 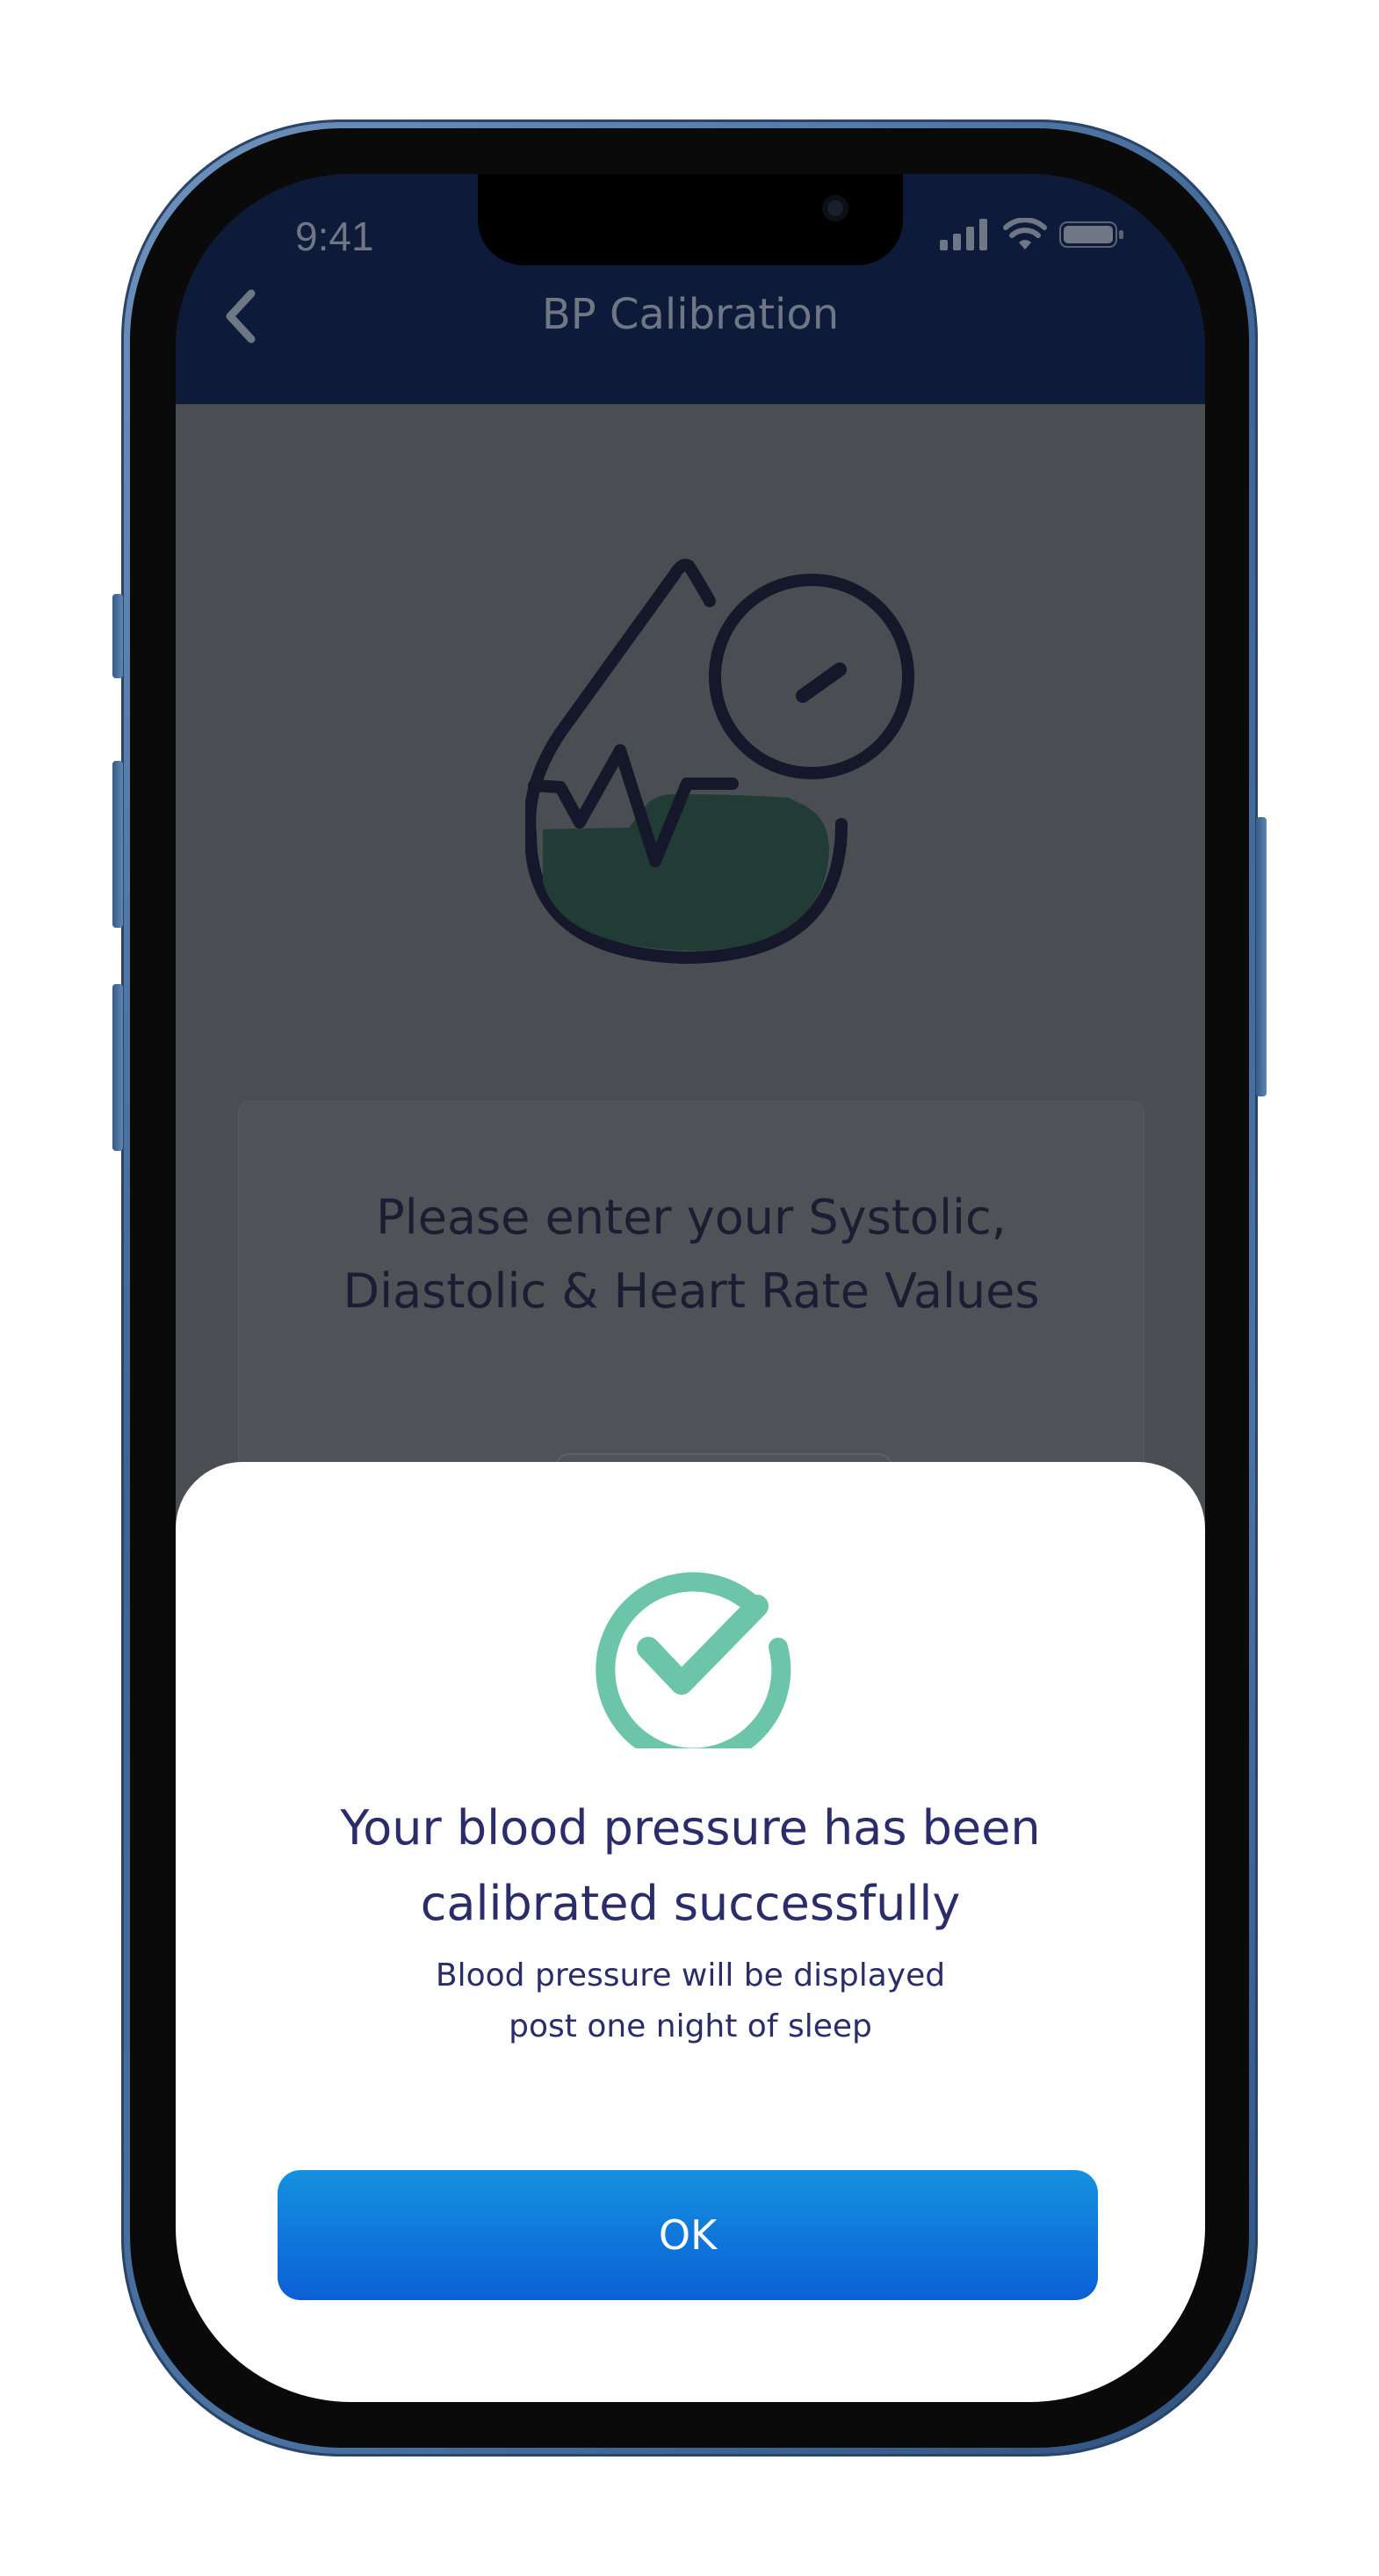 What do you see at coordinates (690, 1828) in the screenshot?
I see `dialog-title-line1: Your blood pressure has been` at bounding box center [690, 1828].